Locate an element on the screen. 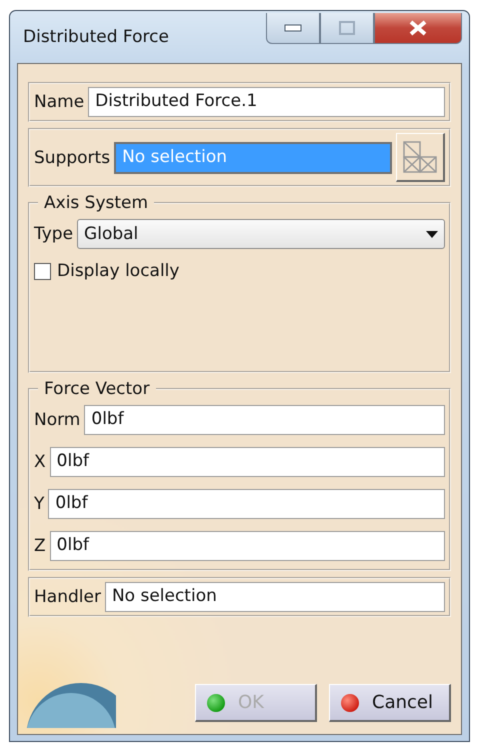 The width and height of the screenshot is (479, 752). close-icon is located at coordinates (418, 28).